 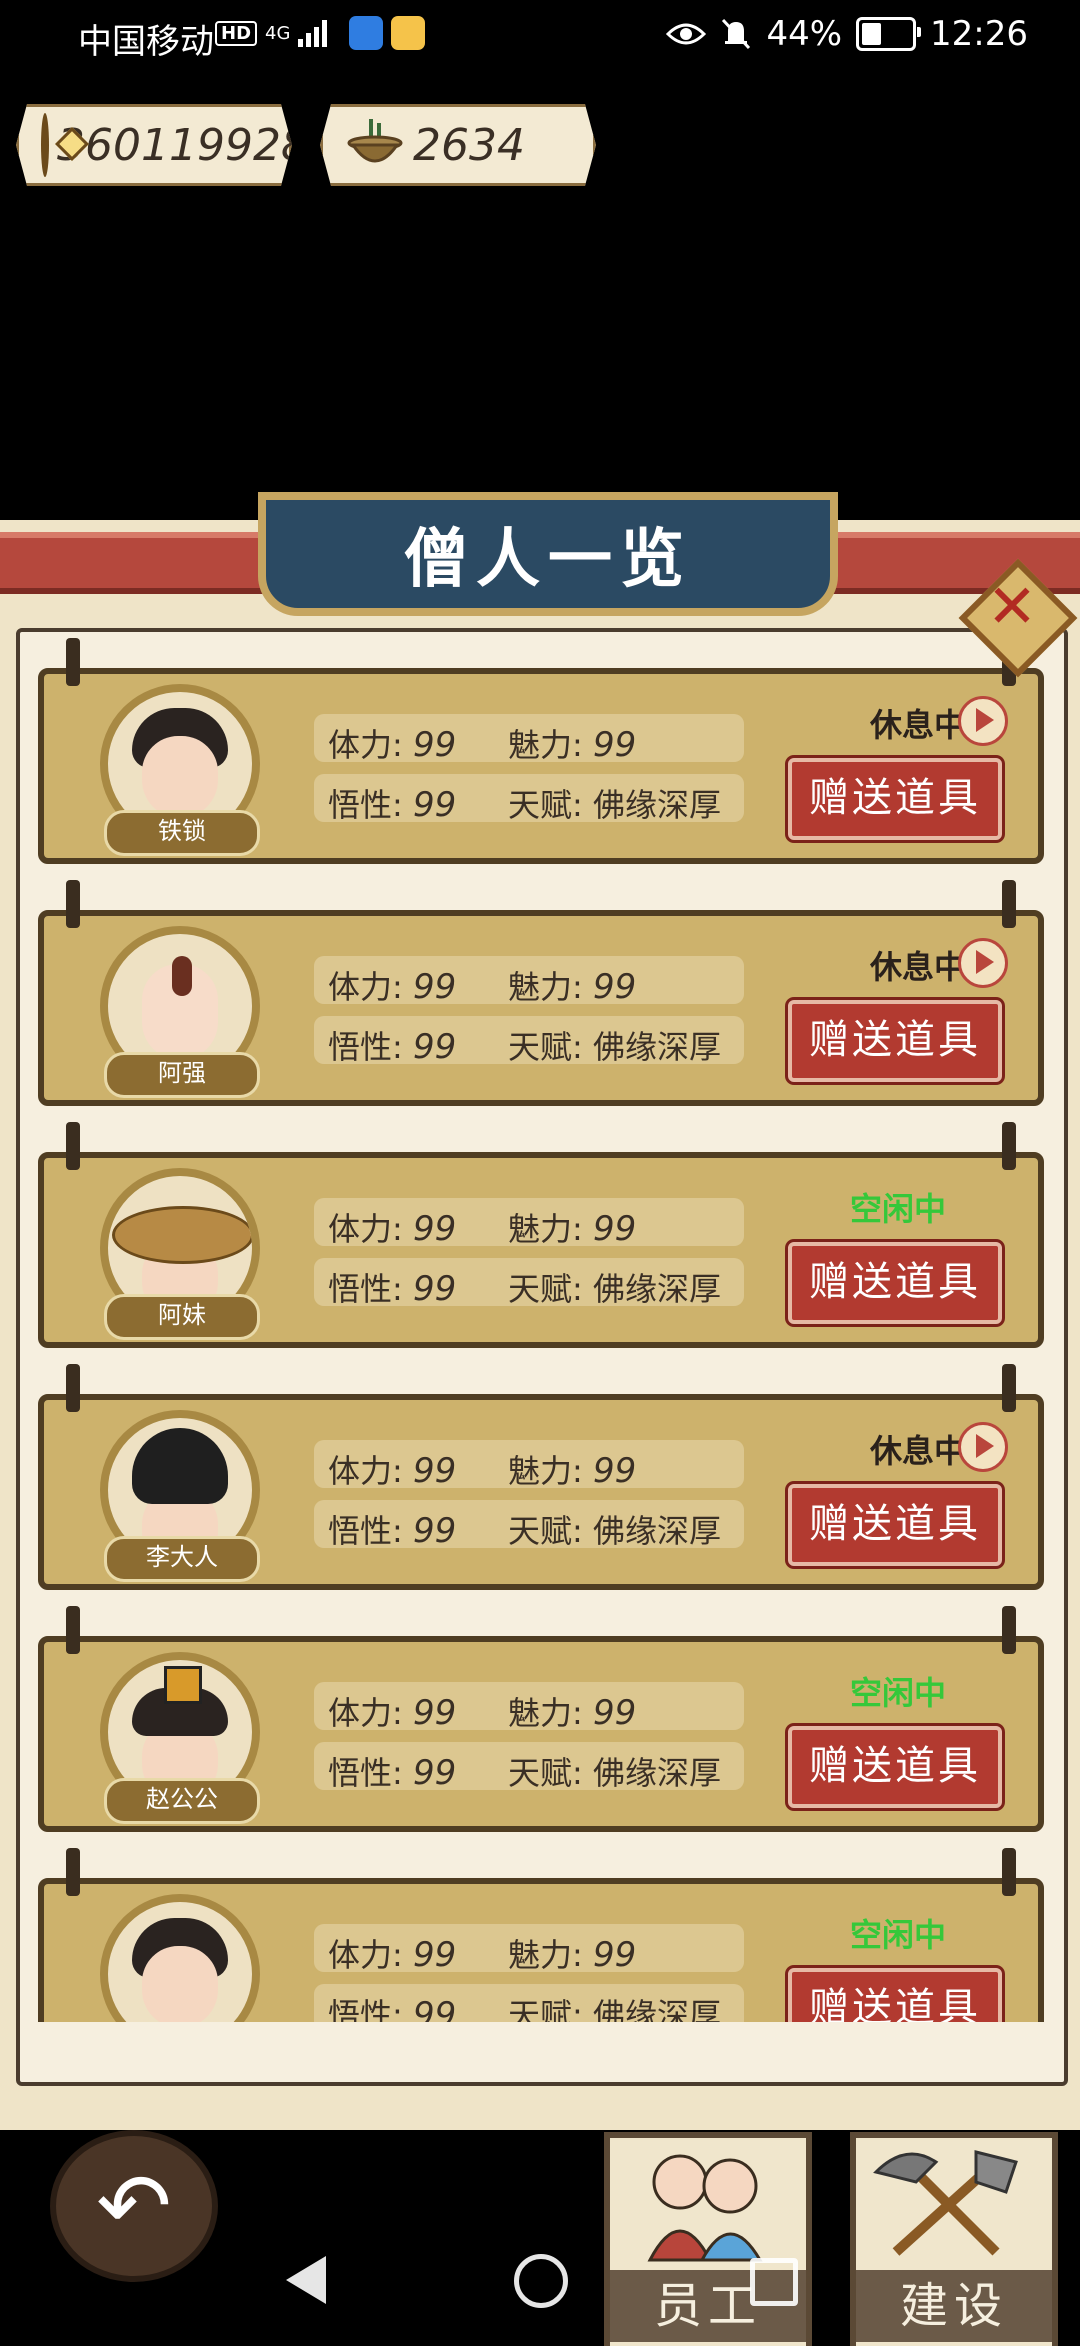 What do you see at coordinates (180, 1466) in the screenshot?
I see `official-hat` at bounding box center [180, 1466].